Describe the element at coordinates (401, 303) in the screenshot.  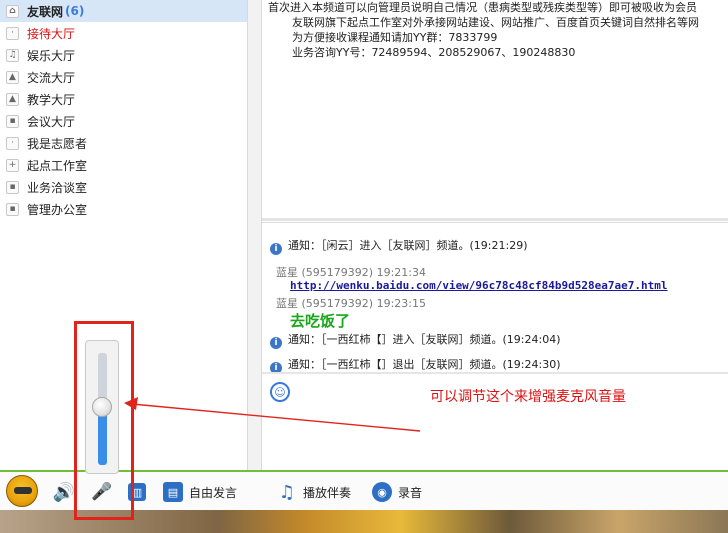
I see `message-time: 19:23:15` at that location.